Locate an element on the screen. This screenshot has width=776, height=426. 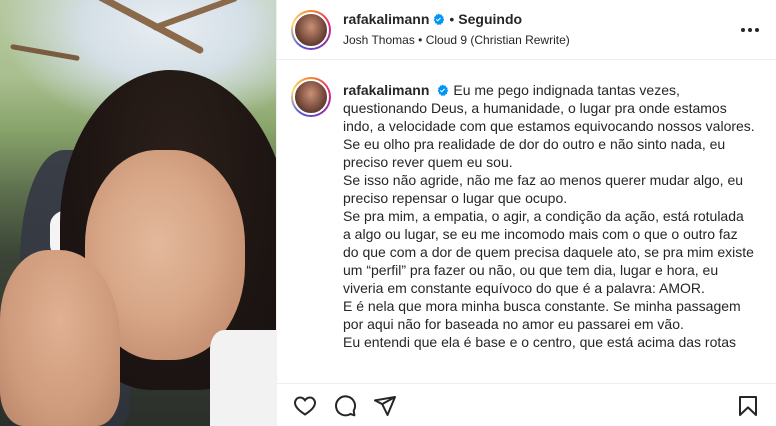
author-username: rafakalimann is located at coordinates (386, 19).